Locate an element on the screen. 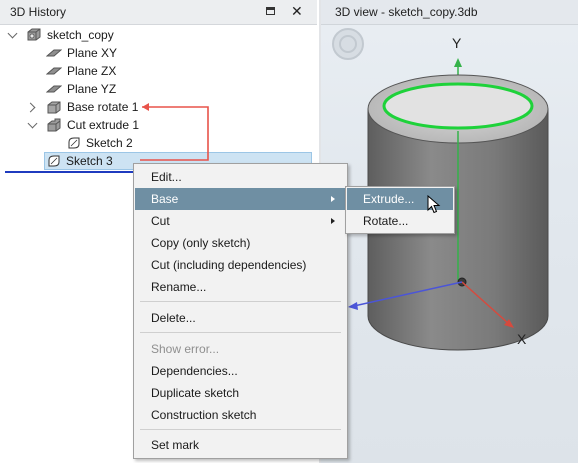 The image size is (578, 463). x-axis-label: X is located at coordinates (522, 339).